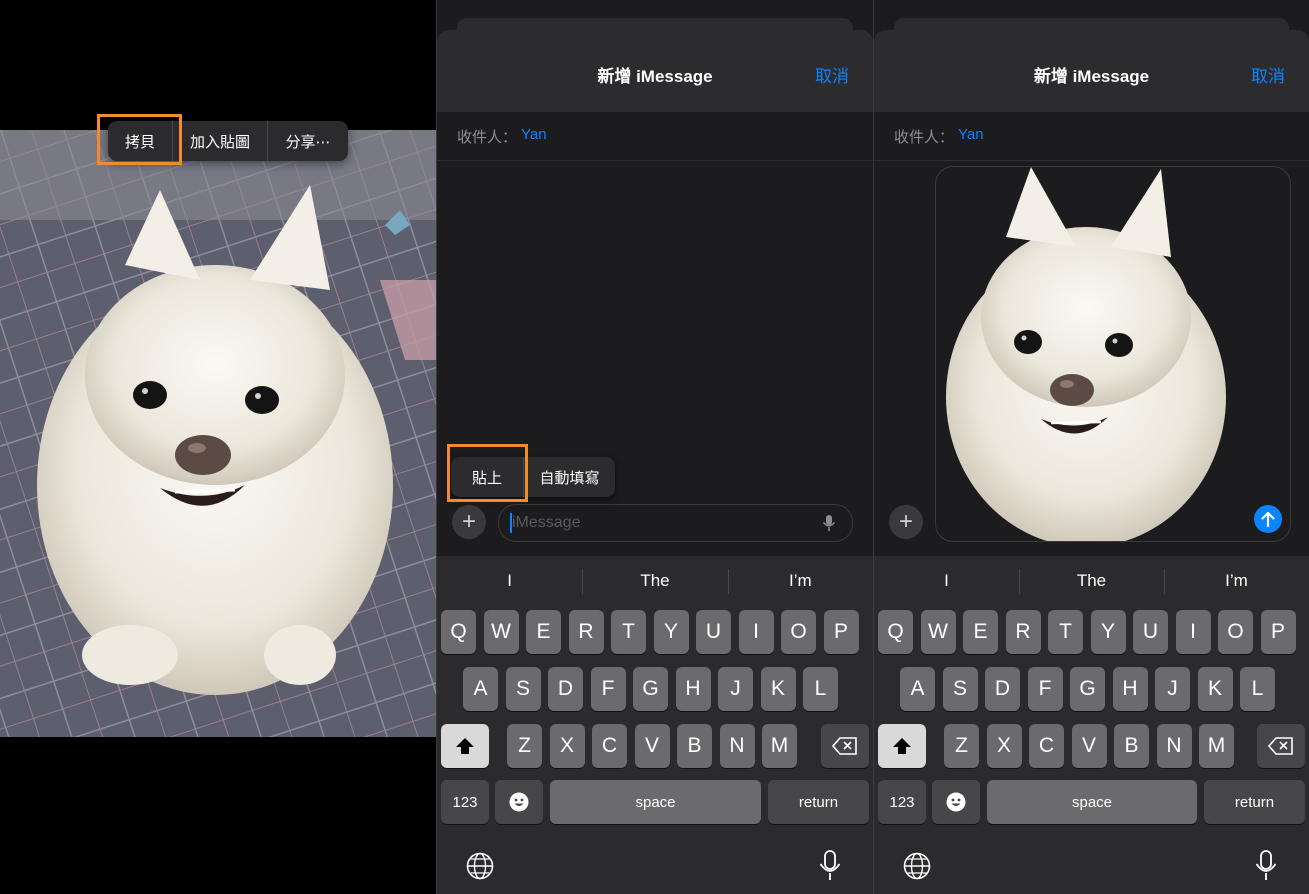  What do you see at coordinates (139, 139) in the screenshot?
I see `copy-highlight-box` at bounding box center [139, 139].